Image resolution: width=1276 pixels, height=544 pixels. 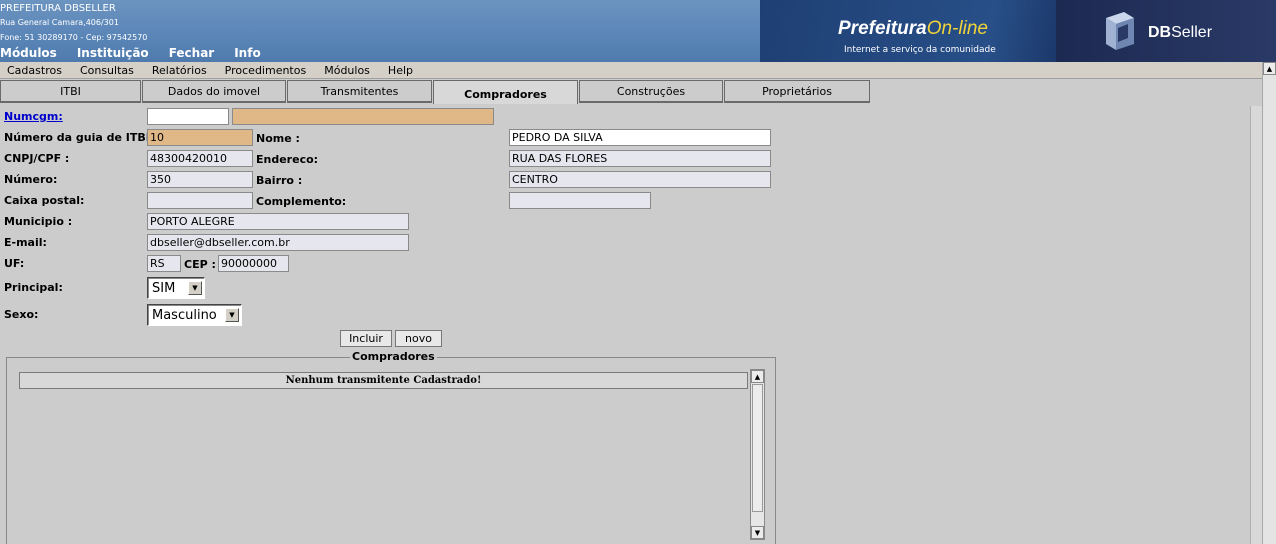 What do you see at coordinates (301, 201) in the screenshot?
I see `complemento-label: Complemento:` at bounding box center [301, 201].